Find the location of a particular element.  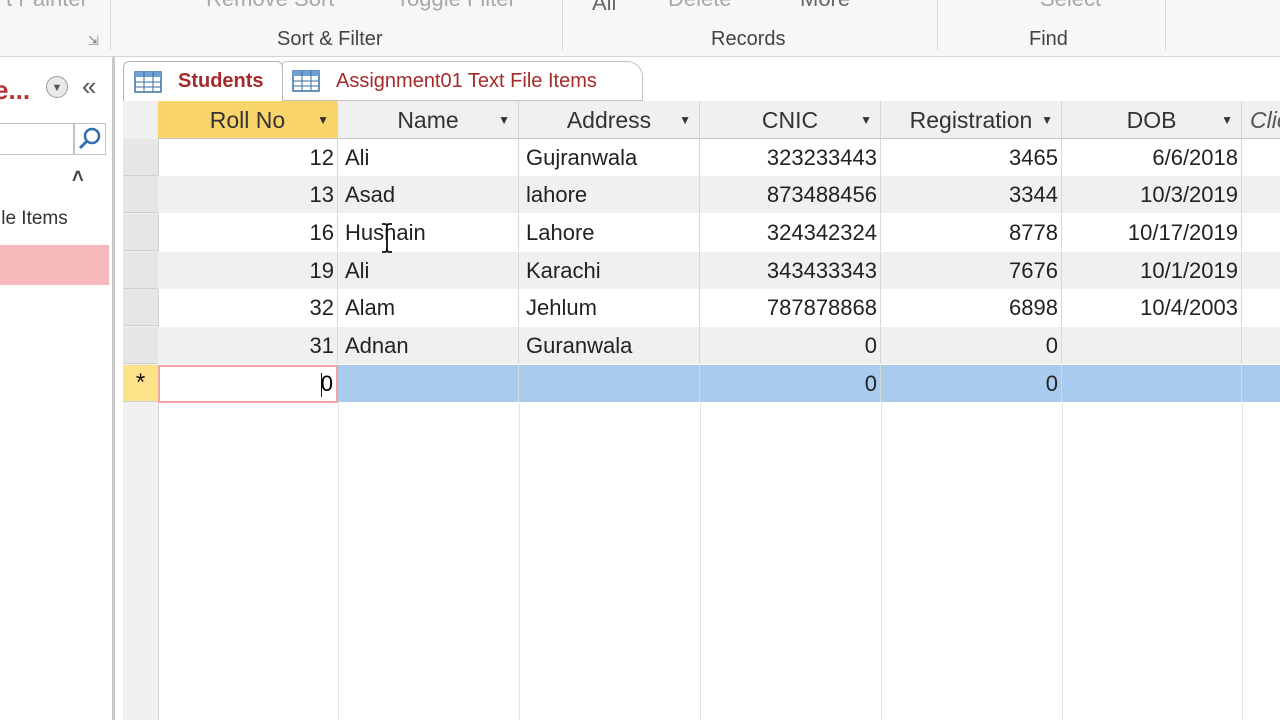

table-icon is located at coordinates (306, 81).